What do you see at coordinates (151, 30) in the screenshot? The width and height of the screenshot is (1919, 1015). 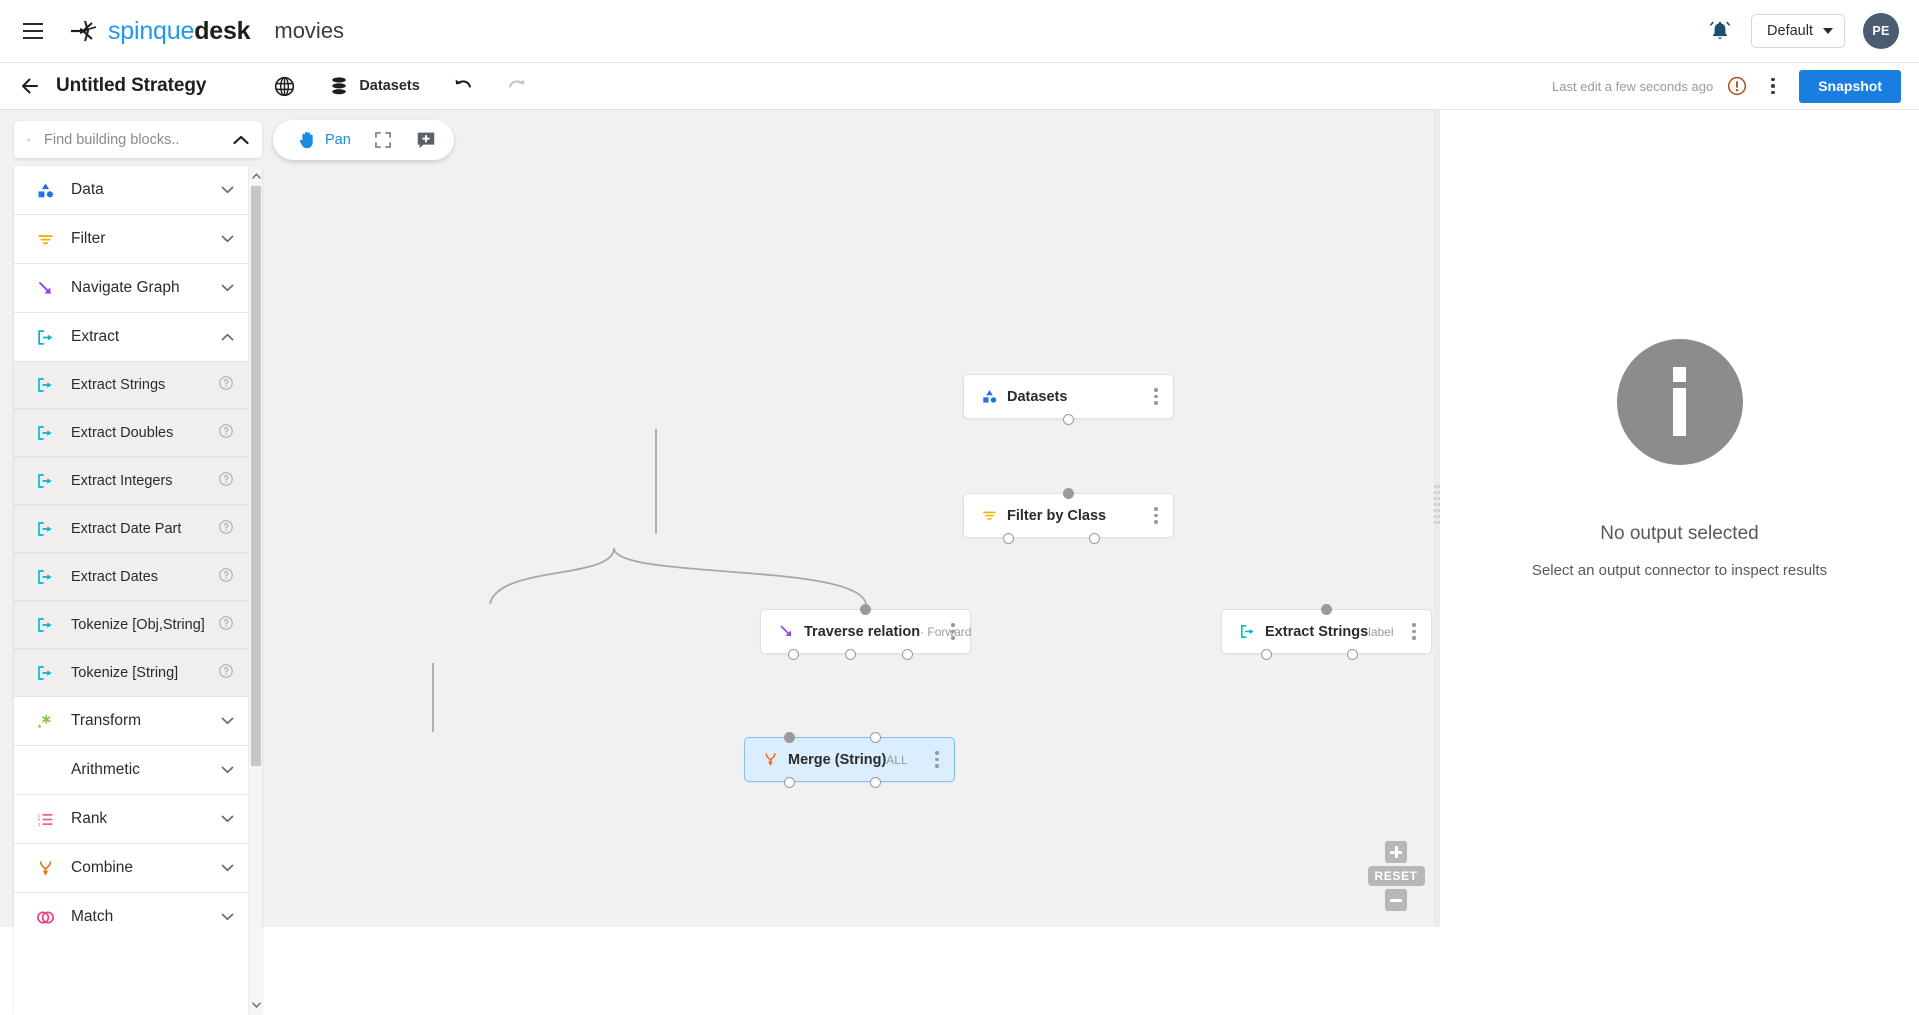 I see `brand-spinque-text: spinque` at bounding box center [151, 30].